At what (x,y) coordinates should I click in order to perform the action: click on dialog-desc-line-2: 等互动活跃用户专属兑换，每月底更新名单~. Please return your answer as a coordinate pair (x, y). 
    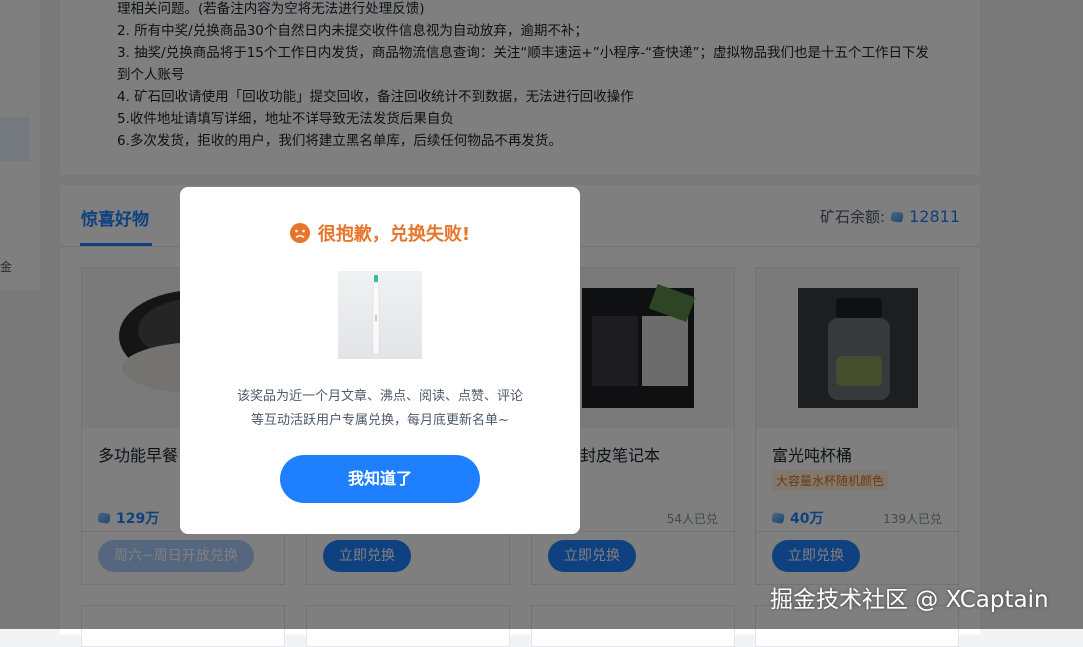
    Looking at the image, I should click on (380, 420).